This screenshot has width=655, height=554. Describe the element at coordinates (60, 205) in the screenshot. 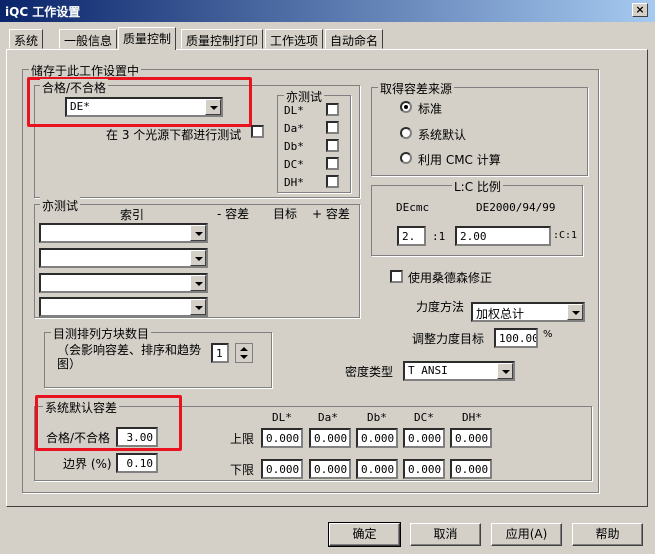

I see `also-test-legend: 亦测试` at that location.